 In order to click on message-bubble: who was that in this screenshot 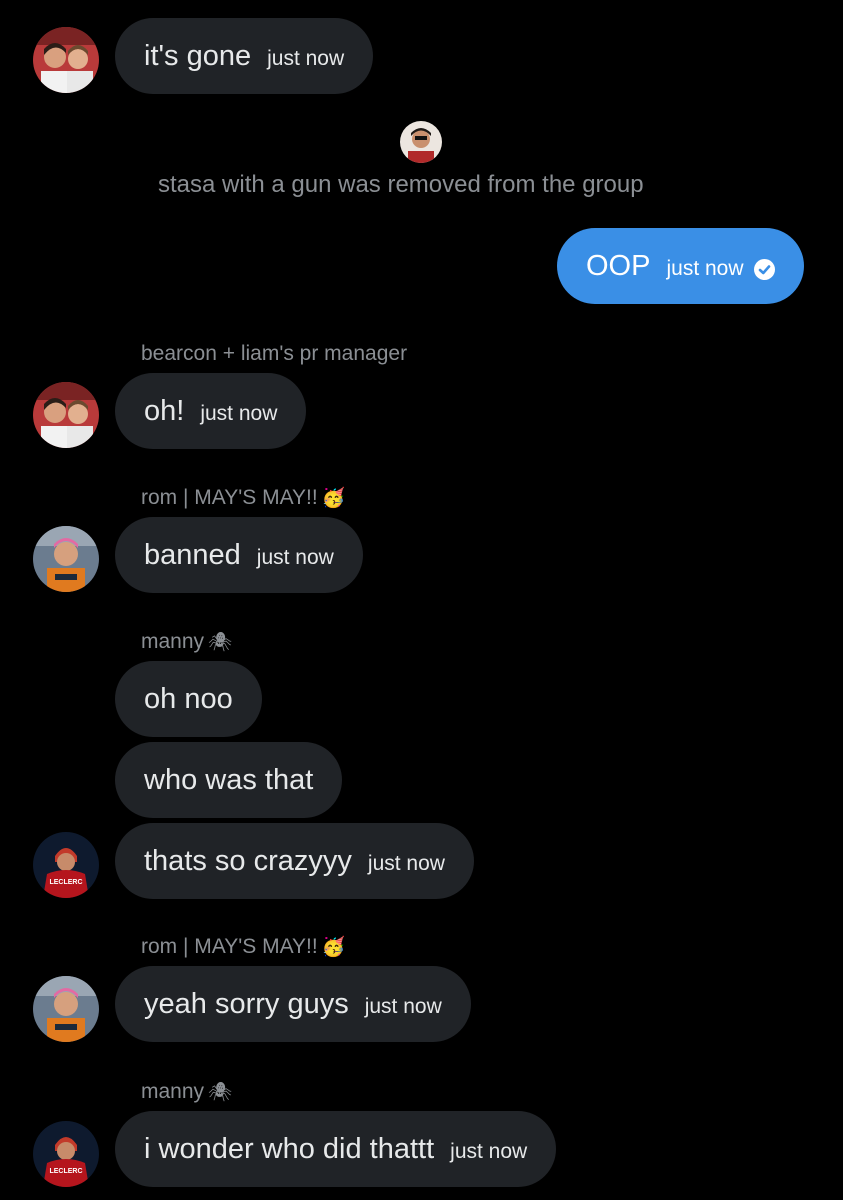, I will do `click(229, 780)`.